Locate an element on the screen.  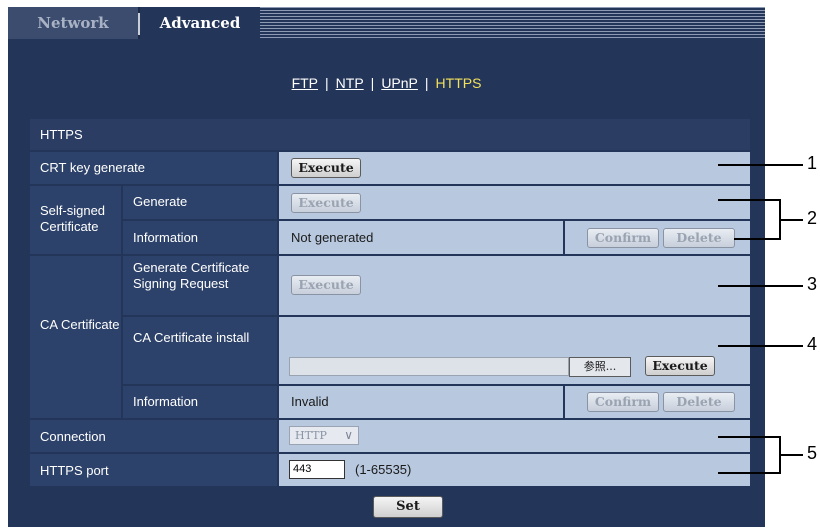
ca-information-value: Invalid is located at coordinates (310, 401).